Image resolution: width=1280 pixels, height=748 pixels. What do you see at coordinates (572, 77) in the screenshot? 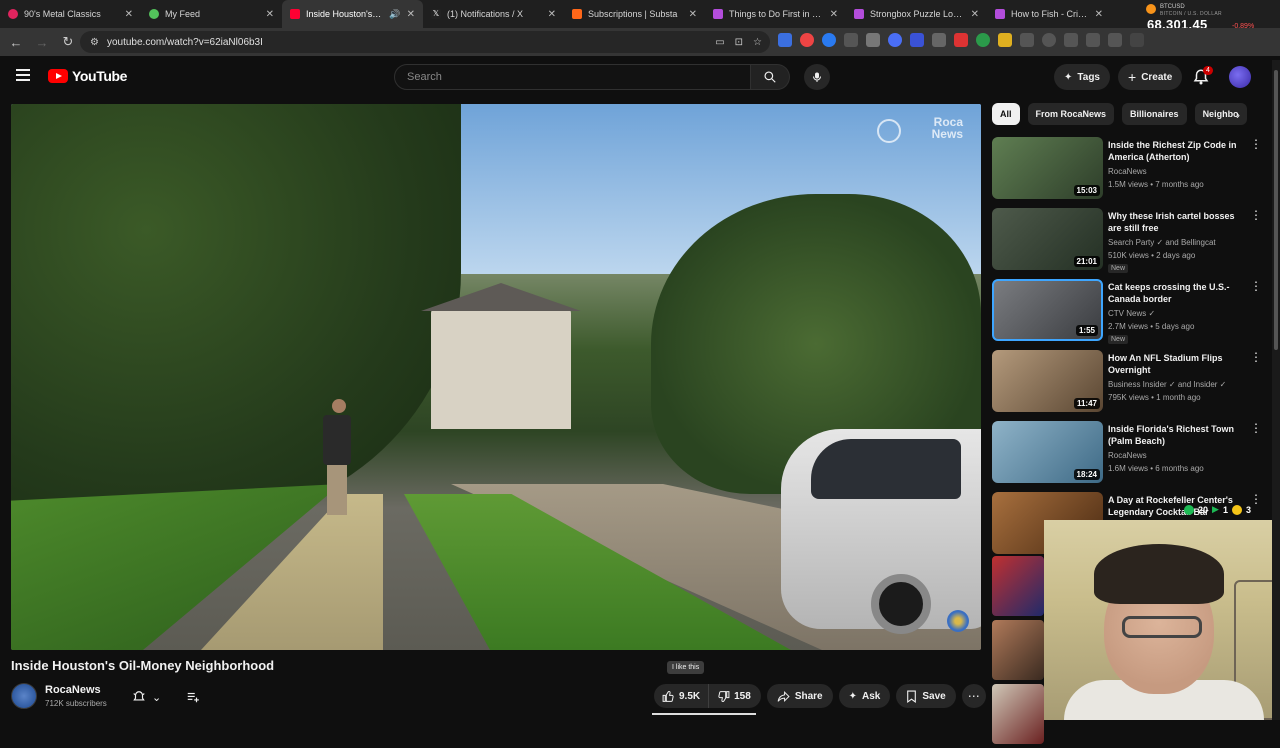
I see `search-input: Search` at bounding box center [572, 77].